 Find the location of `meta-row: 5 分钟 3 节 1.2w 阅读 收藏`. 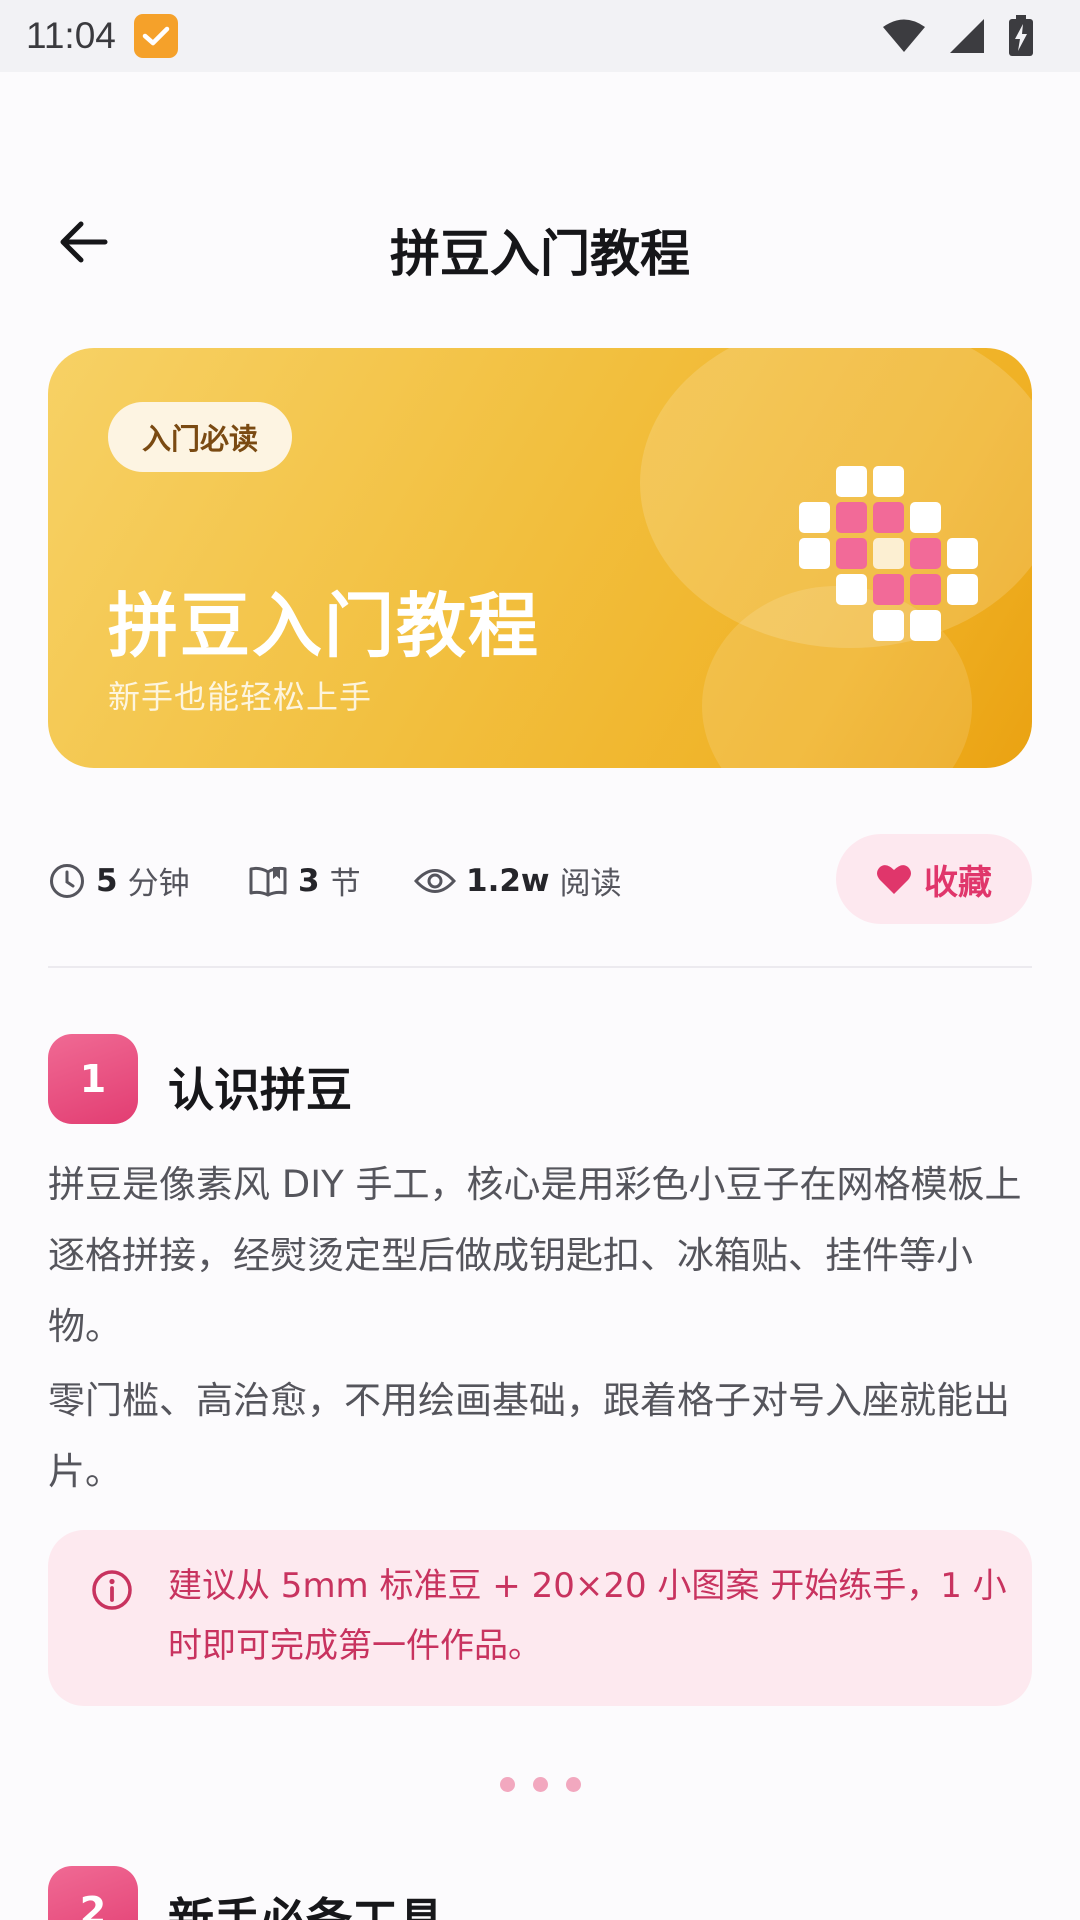

meta-row: 5 分钟 3 节 1.2w 阅读 收藏 is located at coordinates (540, 879).